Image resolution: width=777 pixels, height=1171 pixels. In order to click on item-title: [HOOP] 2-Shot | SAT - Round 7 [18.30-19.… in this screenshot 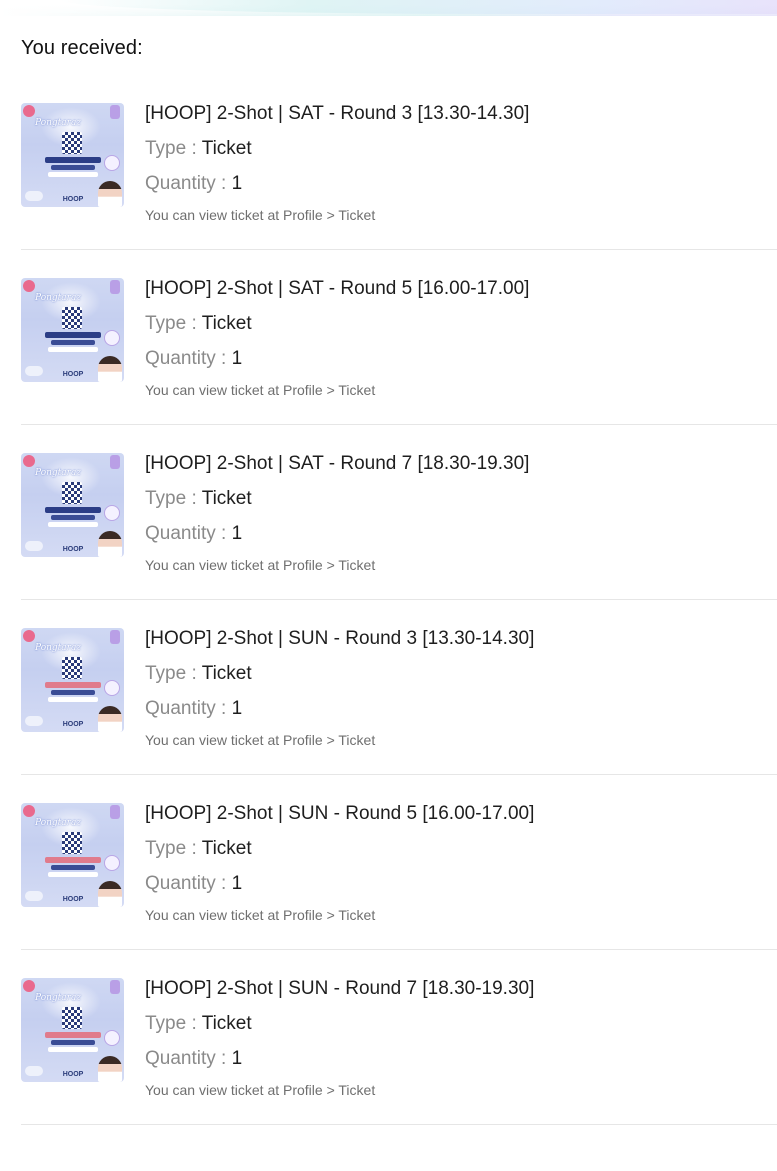, I will do `click(337, 463)`.